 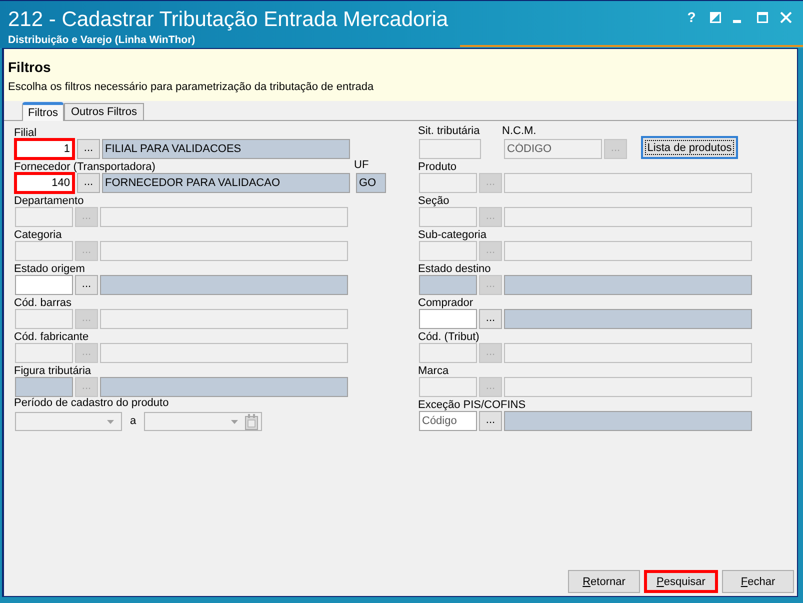 What do you see at coordinates (715, 17) in the screenshot?
I see `half-filled-square-icon` at bounding box center [715, 17].